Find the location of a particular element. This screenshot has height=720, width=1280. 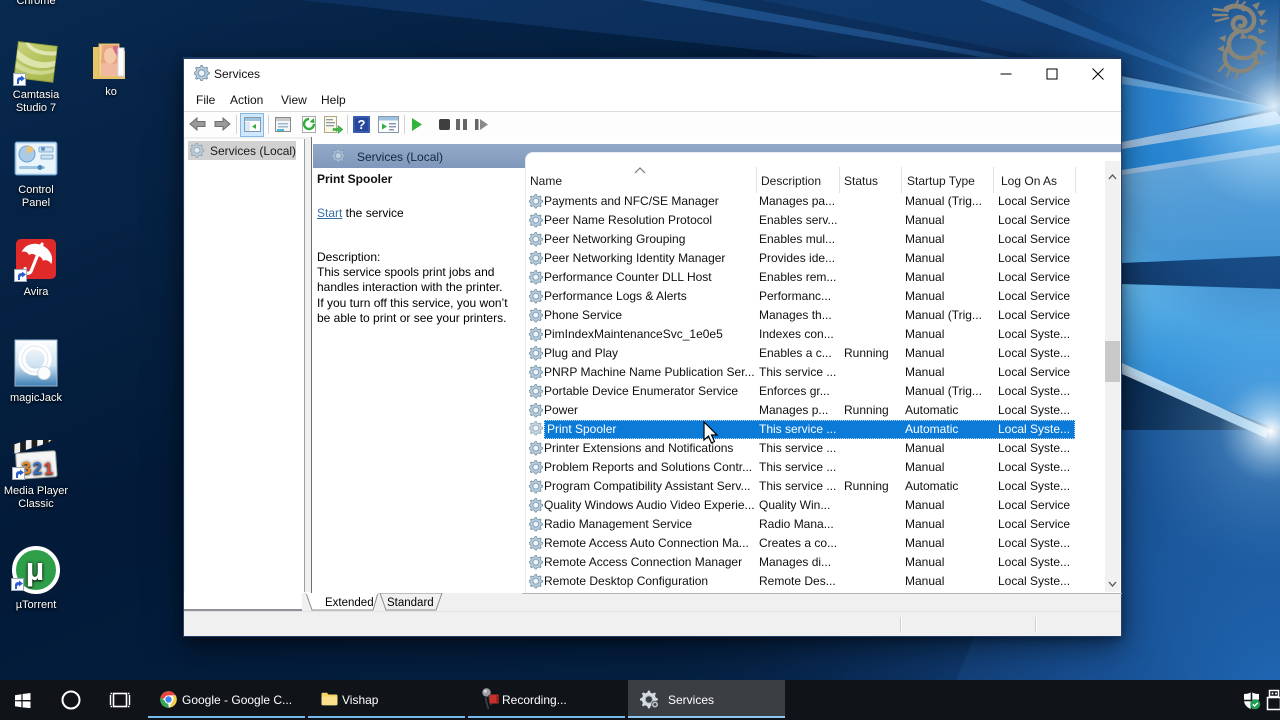

svg-text: 1 is located at coordinates (48, 469).